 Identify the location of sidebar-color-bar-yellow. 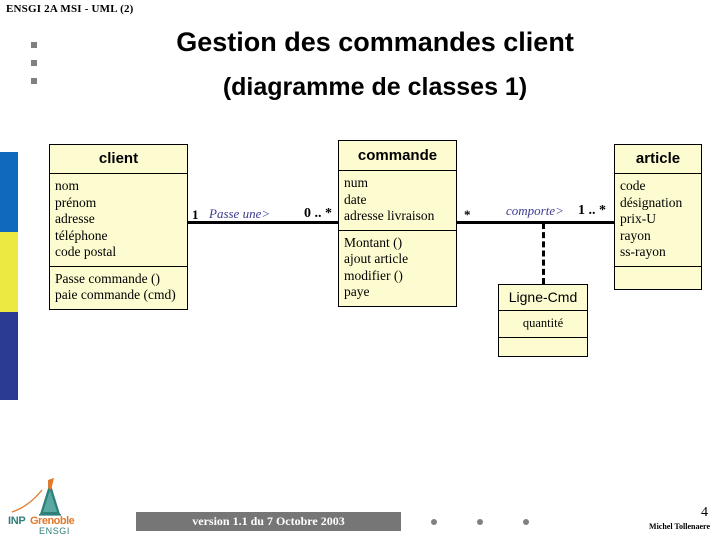
(9, 272).